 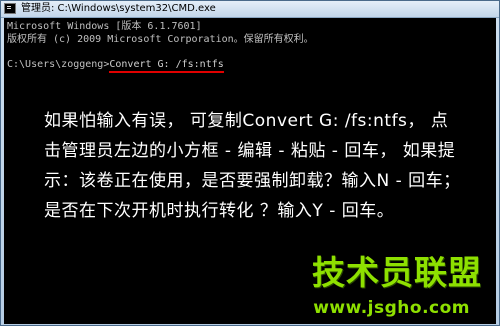 What do you see at coordinates (10, 8) in the screenshot?
I see `cmd-icon` at bounding box center [10, 8].